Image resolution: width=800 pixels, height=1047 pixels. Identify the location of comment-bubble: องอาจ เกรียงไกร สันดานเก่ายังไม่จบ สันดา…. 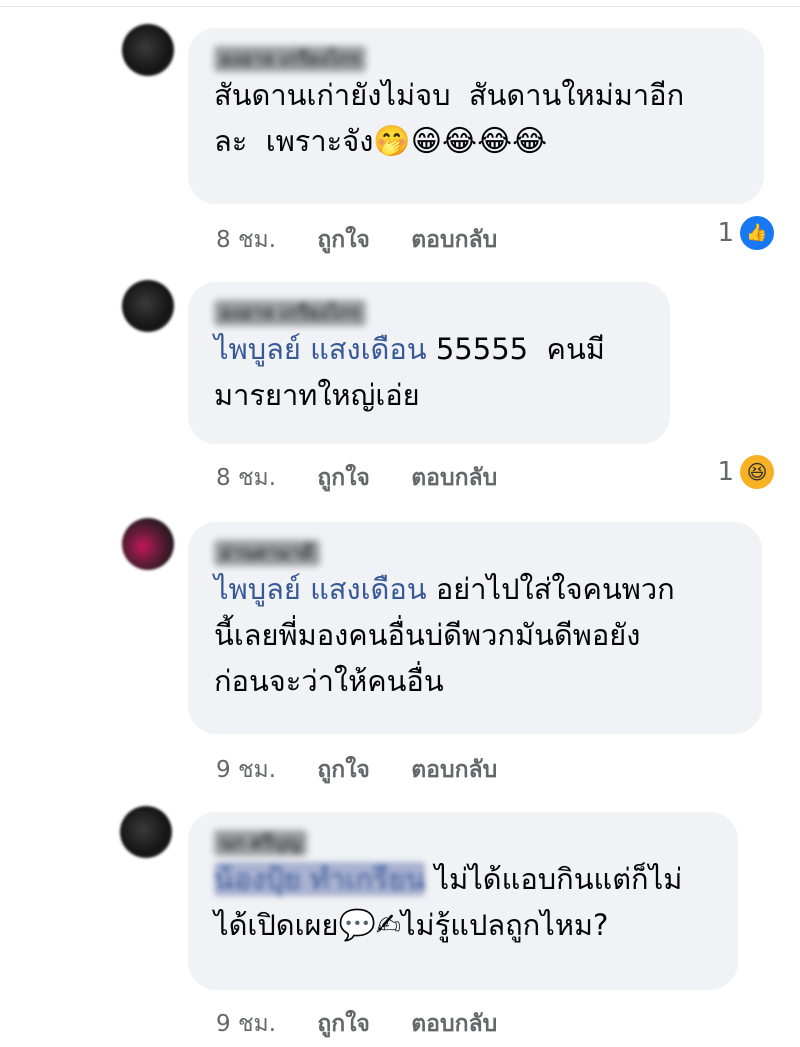
(476, 116).